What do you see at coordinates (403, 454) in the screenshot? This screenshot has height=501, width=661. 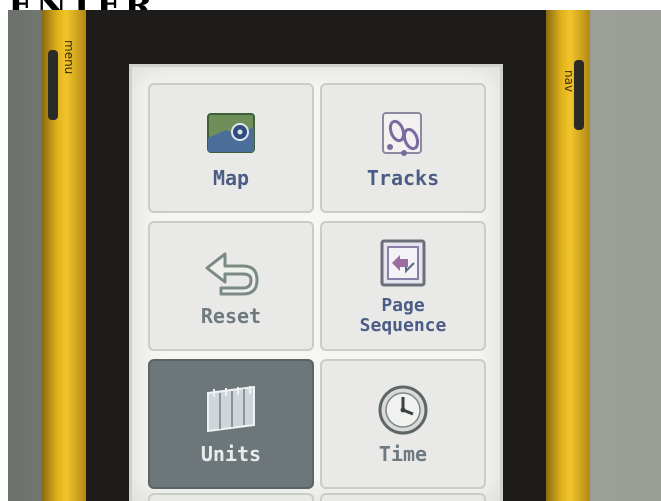 I see `tile-time-label: Time` at bounding box center [403, 454].